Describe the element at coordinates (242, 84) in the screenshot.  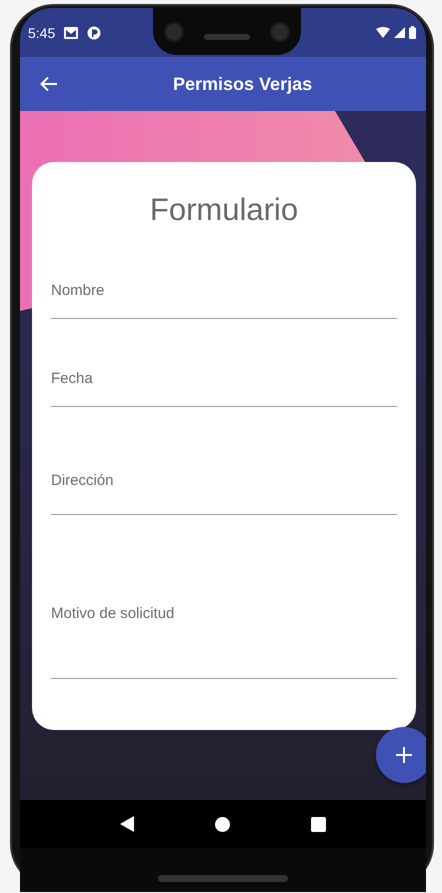
I see `app-bar-title: Permisos Verjas` at that location.